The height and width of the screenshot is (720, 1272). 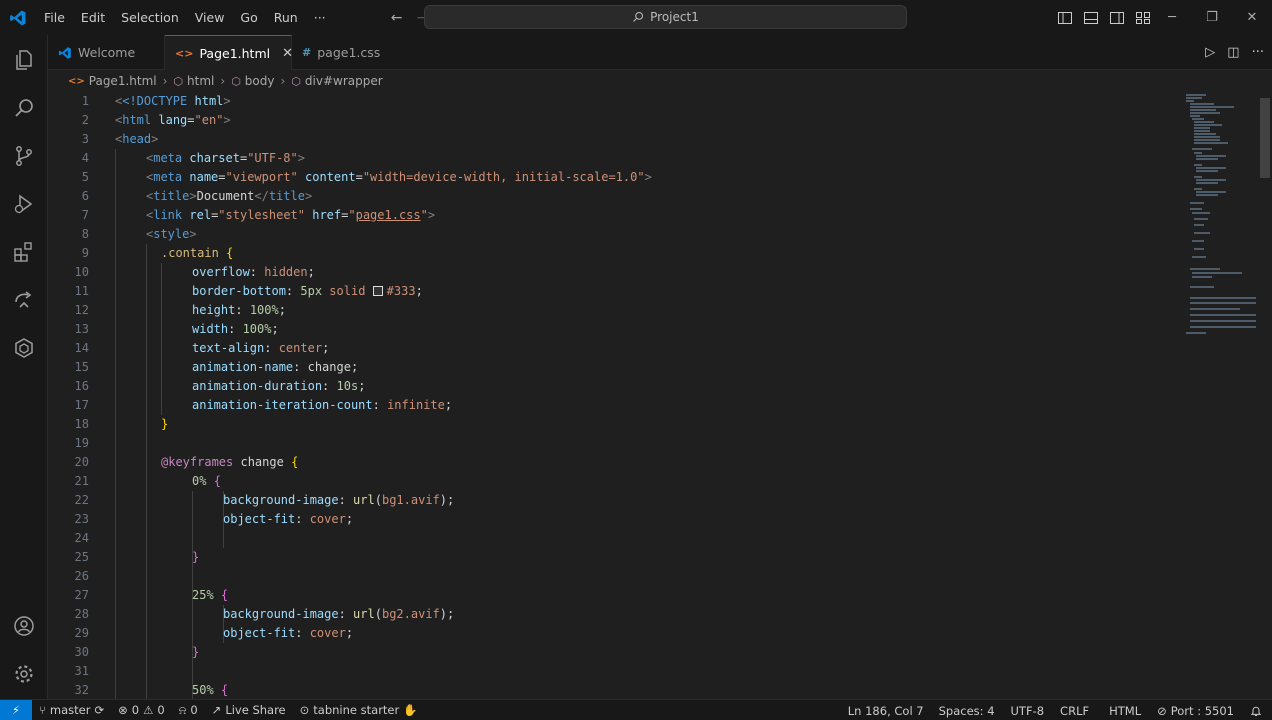 What do you see at coordinates (239, 291) in the screenshot?
I see `token: border-bottom` at bounding box center [239, 291].